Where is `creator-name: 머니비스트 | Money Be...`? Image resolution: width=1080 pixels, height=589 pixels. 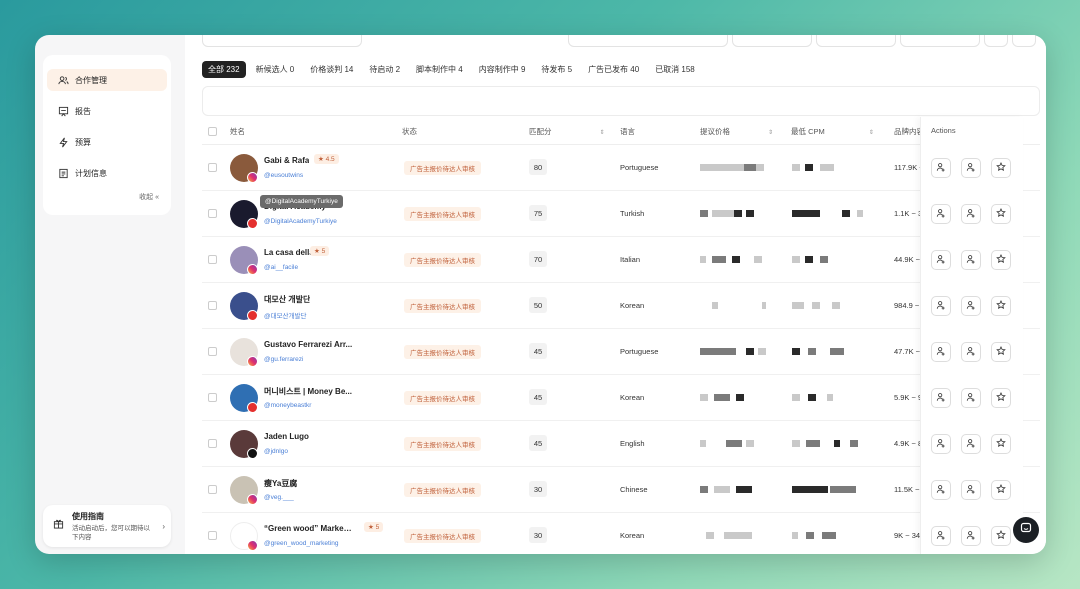 creator-name: 머니비스트 | Money Be... is located at coordinates (308, 391).